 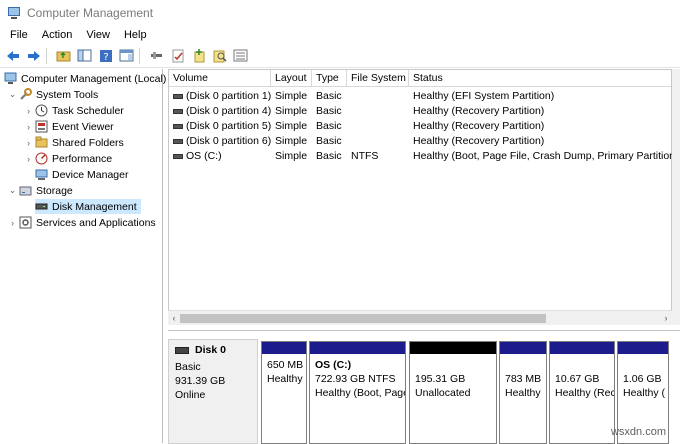 I want to click on tree-item-disk-management: Disk Management, so click(x=88, y=206).